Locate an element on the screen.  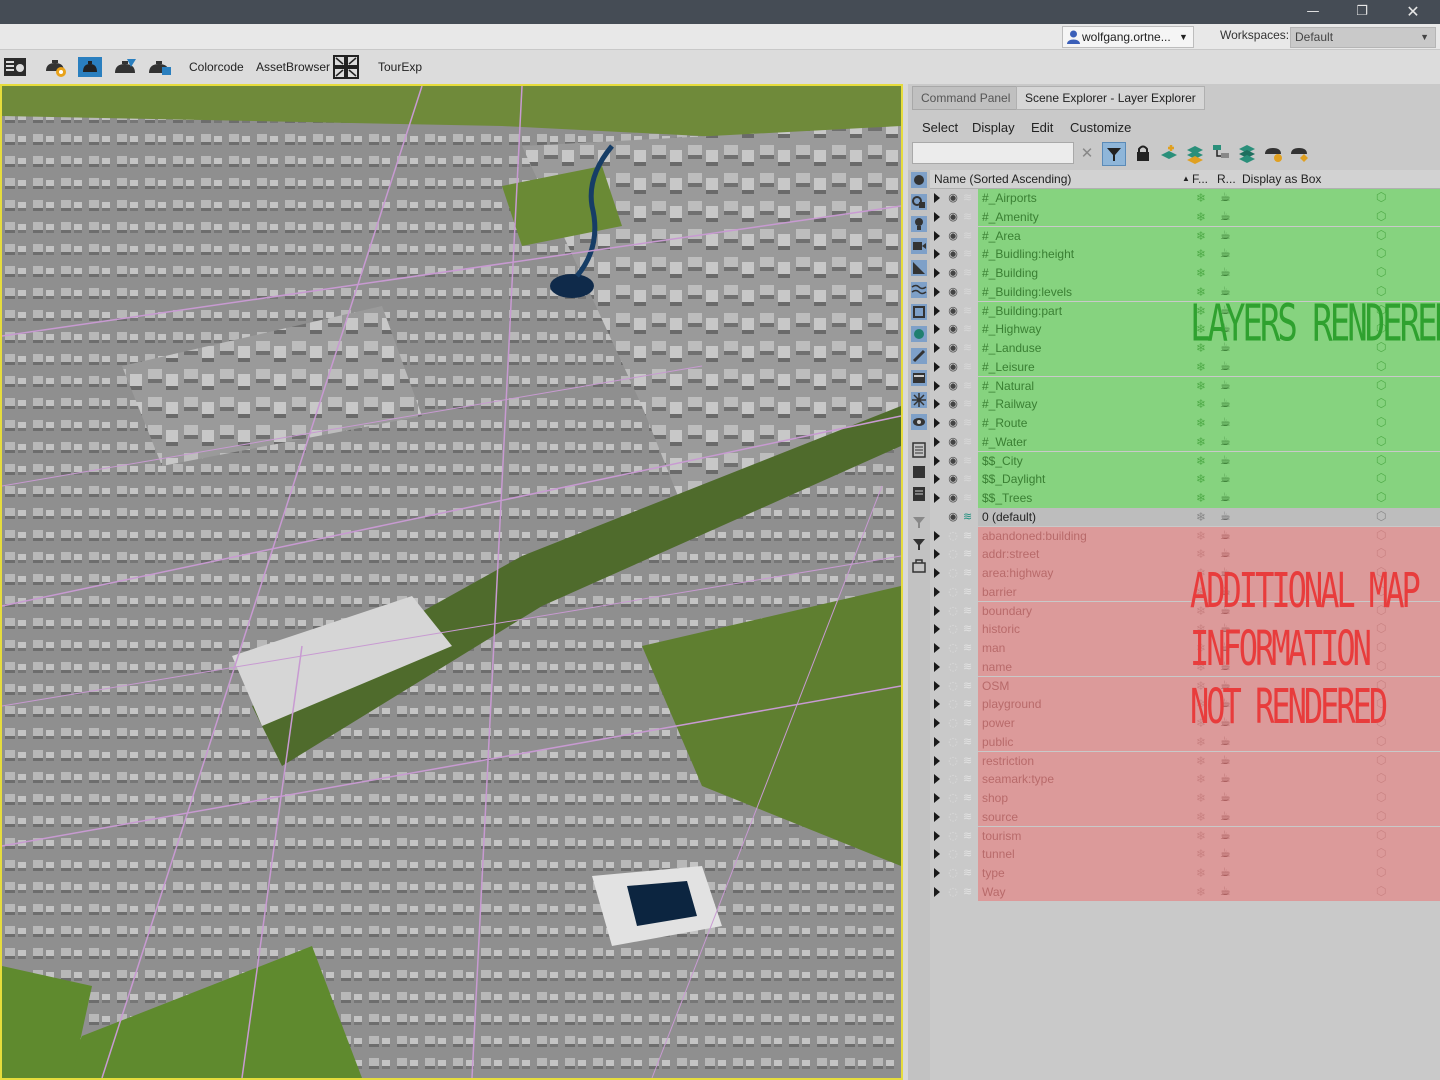
layer-name: #_Route is located at coordinates (1004, 423).